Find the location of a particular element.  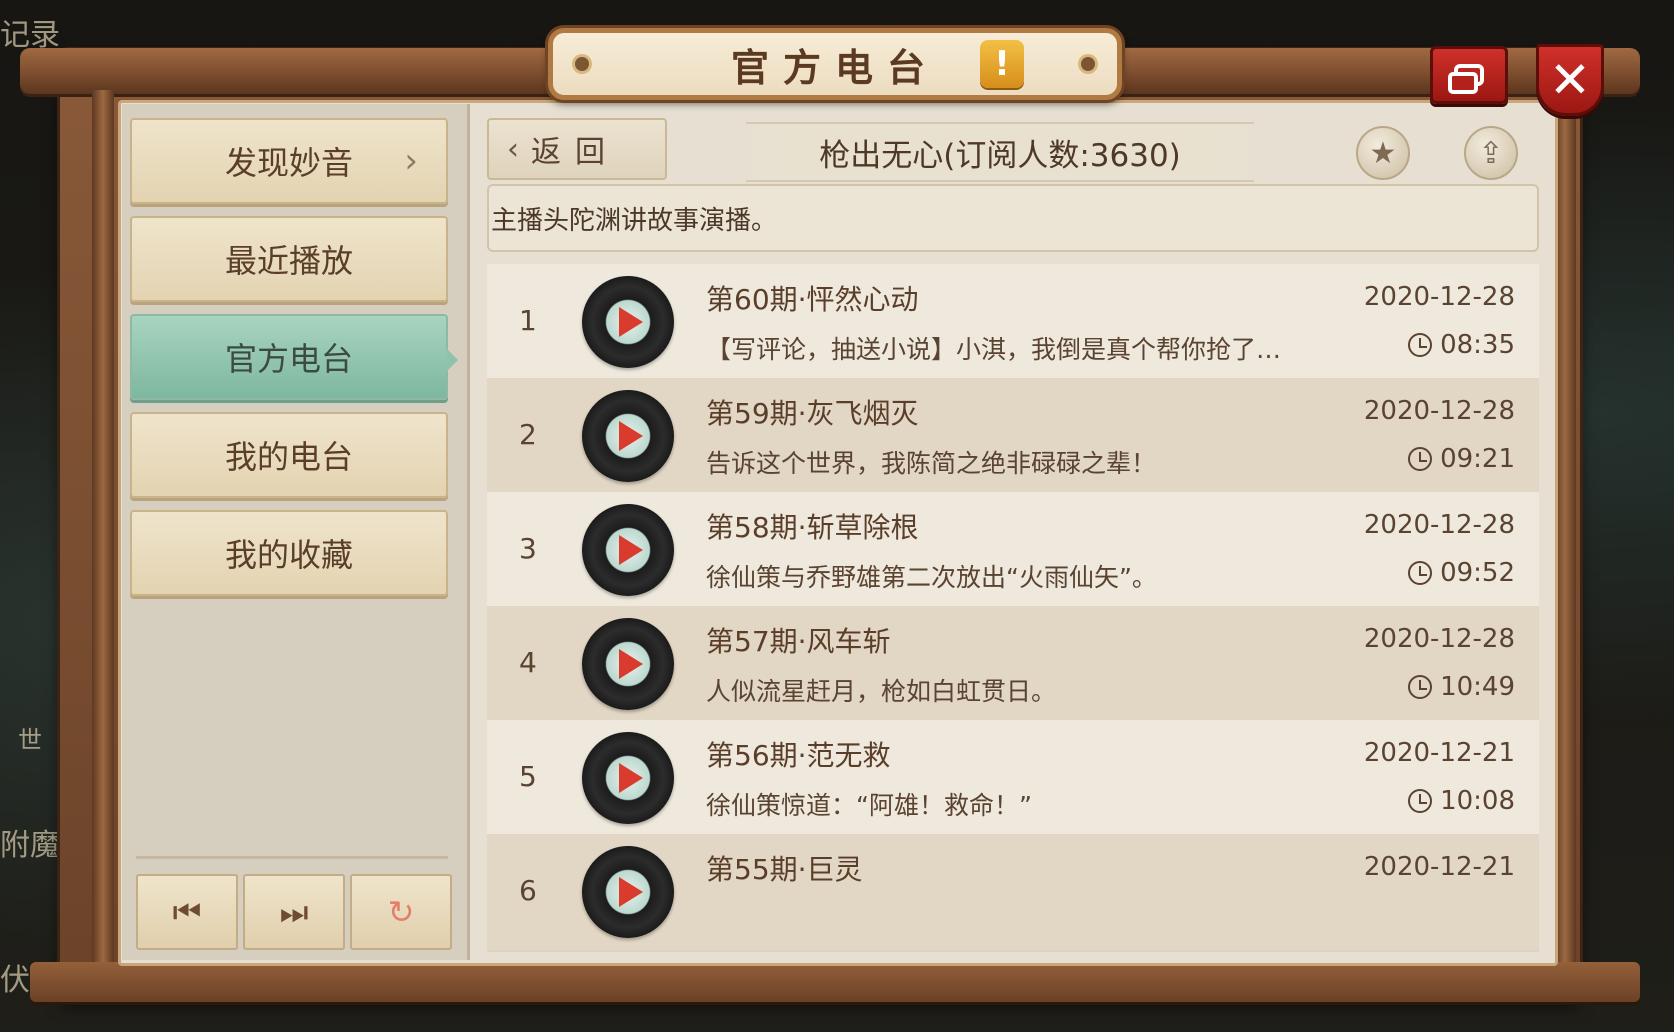

episode-duration: 10:49 is located at coordinates (1461, 687).